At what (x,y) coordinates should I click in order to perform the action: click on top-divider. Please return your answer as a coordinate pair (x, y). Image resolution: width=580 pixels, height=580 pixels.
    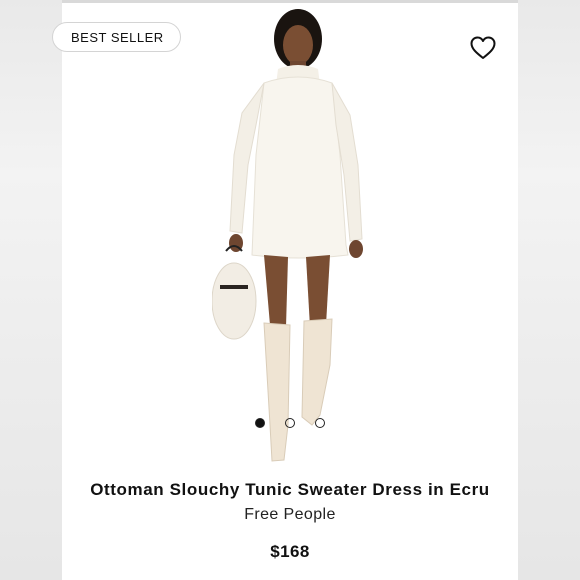
    Looking at the image, I should click on (290, 1).